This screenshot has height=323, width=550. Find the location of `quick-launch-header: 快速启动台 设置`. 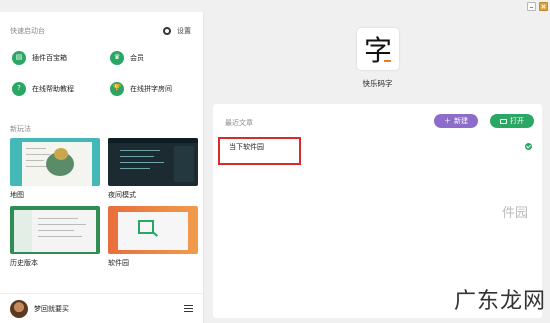

quick-launch-header: 快速启动台 设置 is located at coordinates (100, 31).